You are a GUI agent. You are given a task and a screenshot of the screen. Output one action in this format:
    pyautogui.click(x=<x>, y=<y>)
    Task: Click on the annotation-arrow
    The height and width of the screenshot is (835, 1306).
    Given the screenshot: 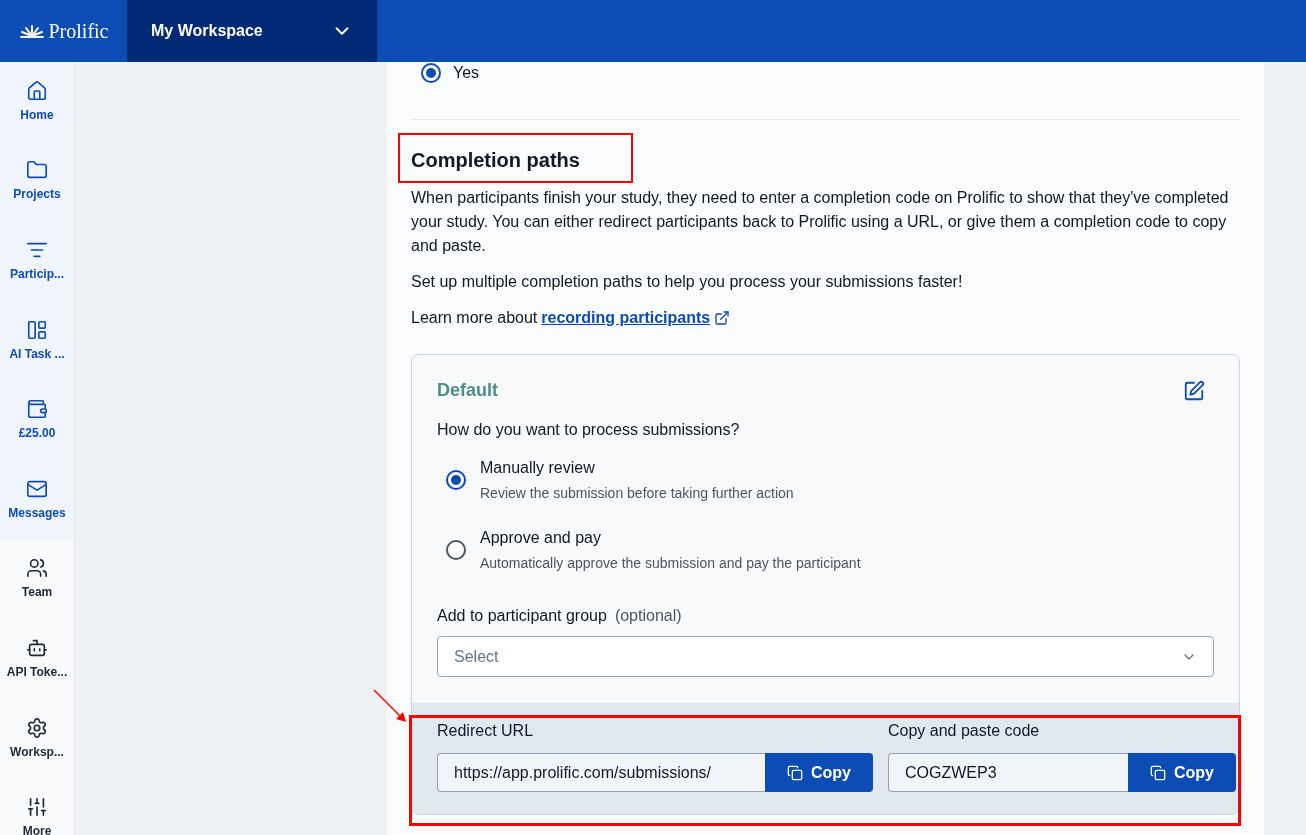 What is the action you would take?
    pyautogui.click(x=390, y=706)
    